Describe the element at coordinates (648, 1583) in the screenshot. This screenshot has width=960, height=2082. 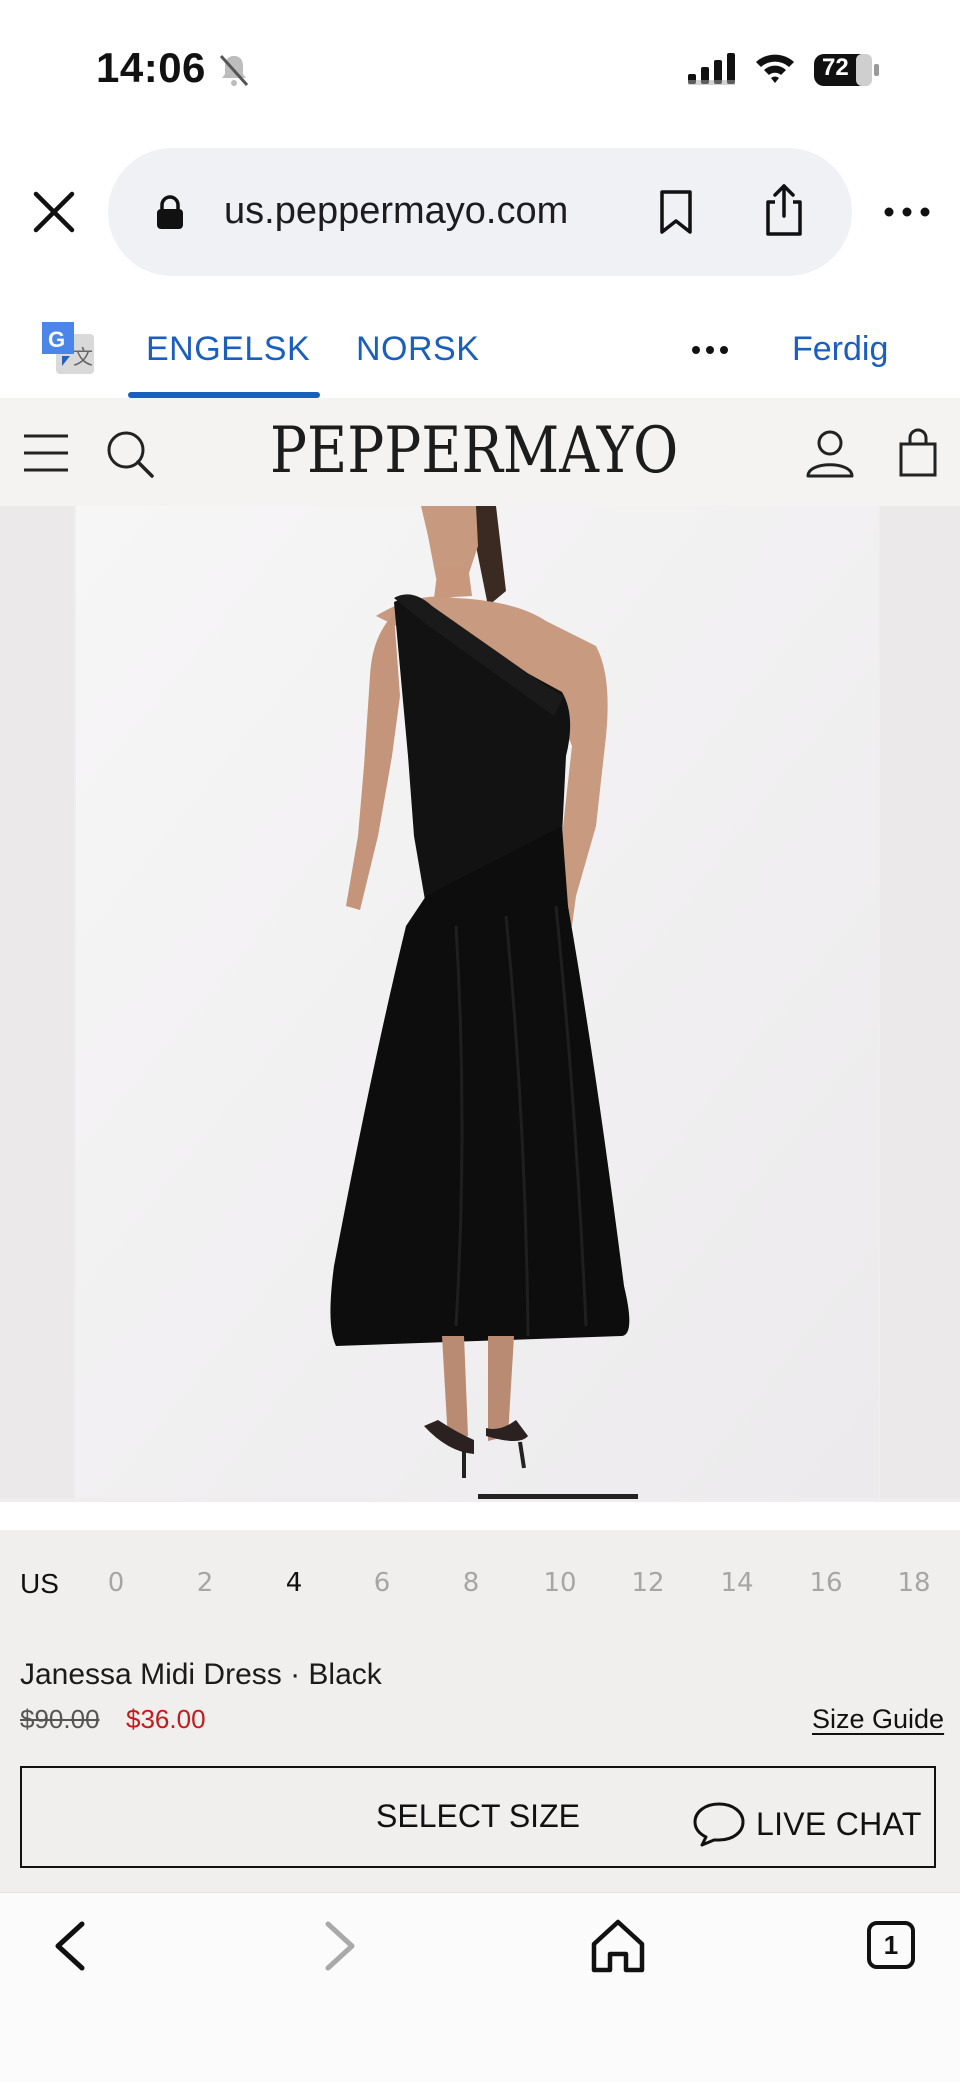
I see `size-option-12: 12` at that location.